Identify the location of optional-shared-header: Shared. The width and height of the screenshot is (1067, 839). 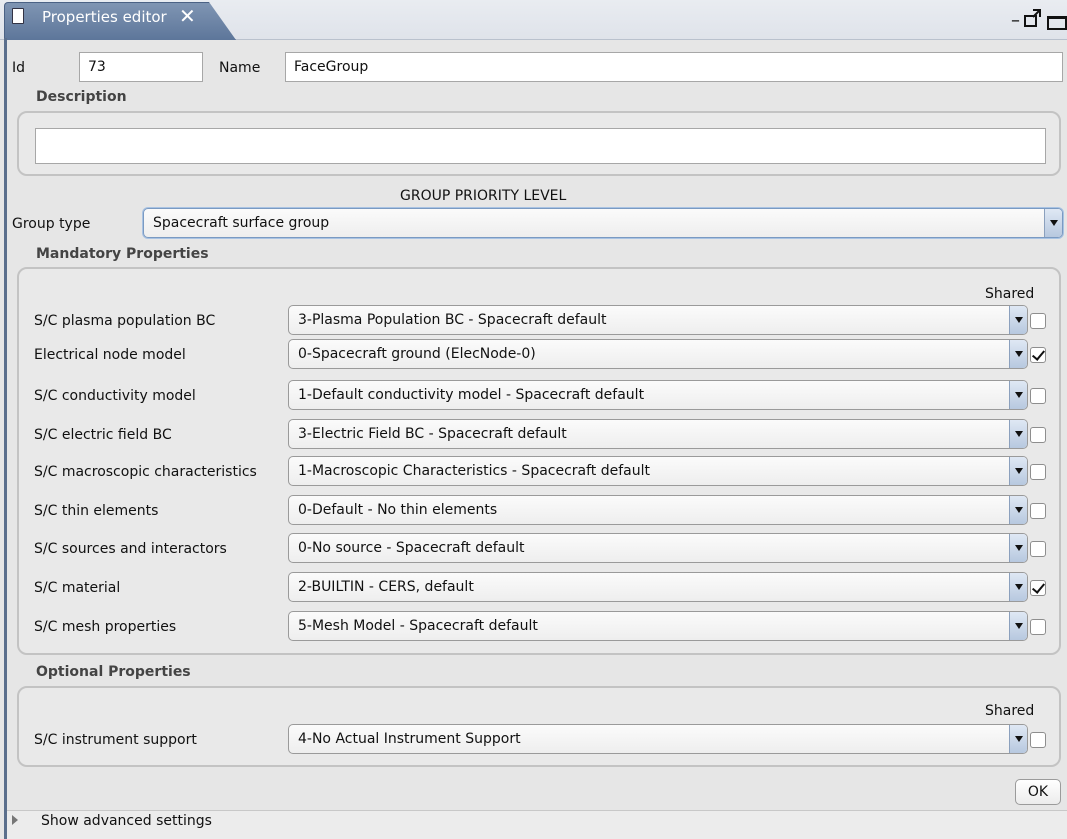
(1010, 711).